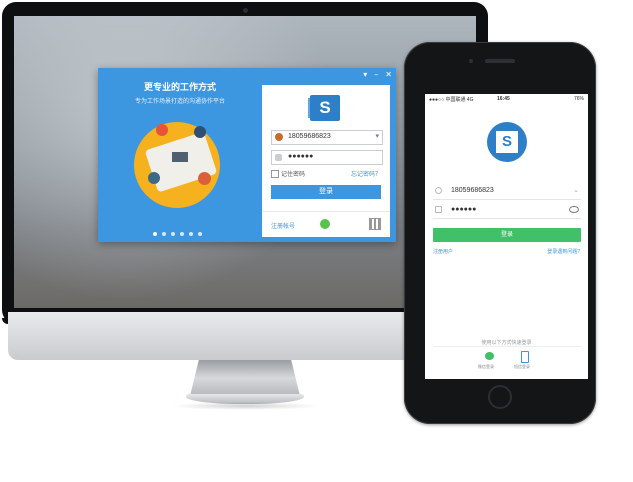 The height and width of the screenshot is (482, 633). I want to click on username-field: 18059686823 ⌄, so click(507, 191).